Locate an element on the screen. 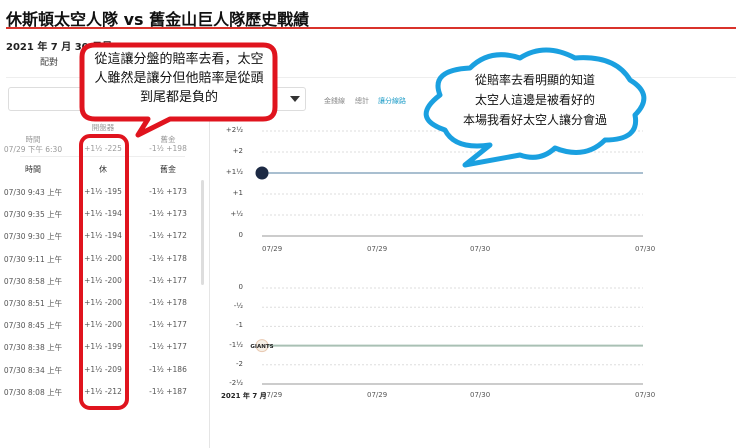 This screenshot has width=740, height=448. red-callout-line: 到尾都是負的 is located at coordinates (178, 97).